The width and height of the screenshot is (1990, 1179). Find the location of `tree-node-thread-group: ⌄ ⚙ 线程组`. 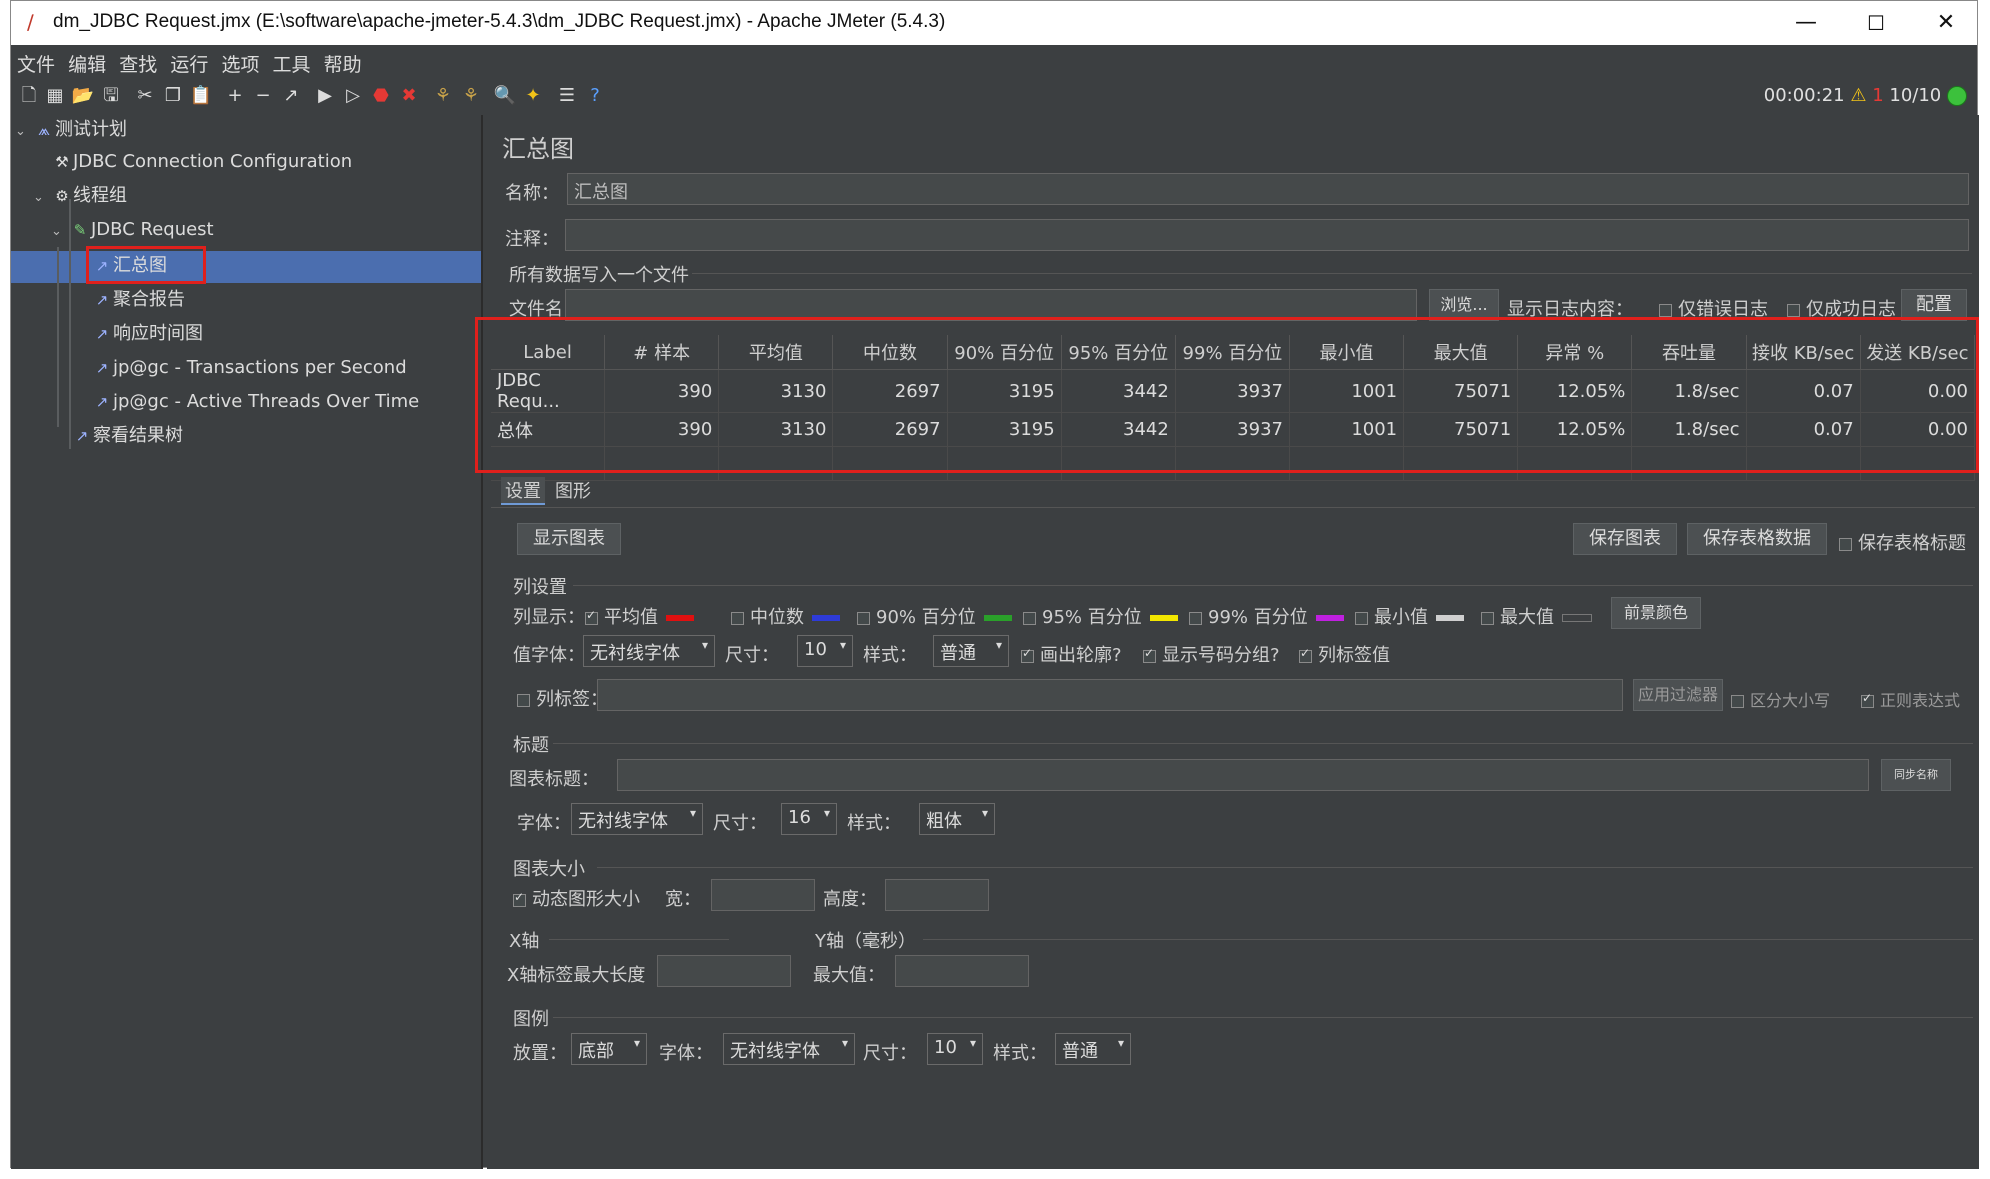

tree-node-thread-group: ⌄ ⚙ 线程组 is located at coordinates (80, 196).